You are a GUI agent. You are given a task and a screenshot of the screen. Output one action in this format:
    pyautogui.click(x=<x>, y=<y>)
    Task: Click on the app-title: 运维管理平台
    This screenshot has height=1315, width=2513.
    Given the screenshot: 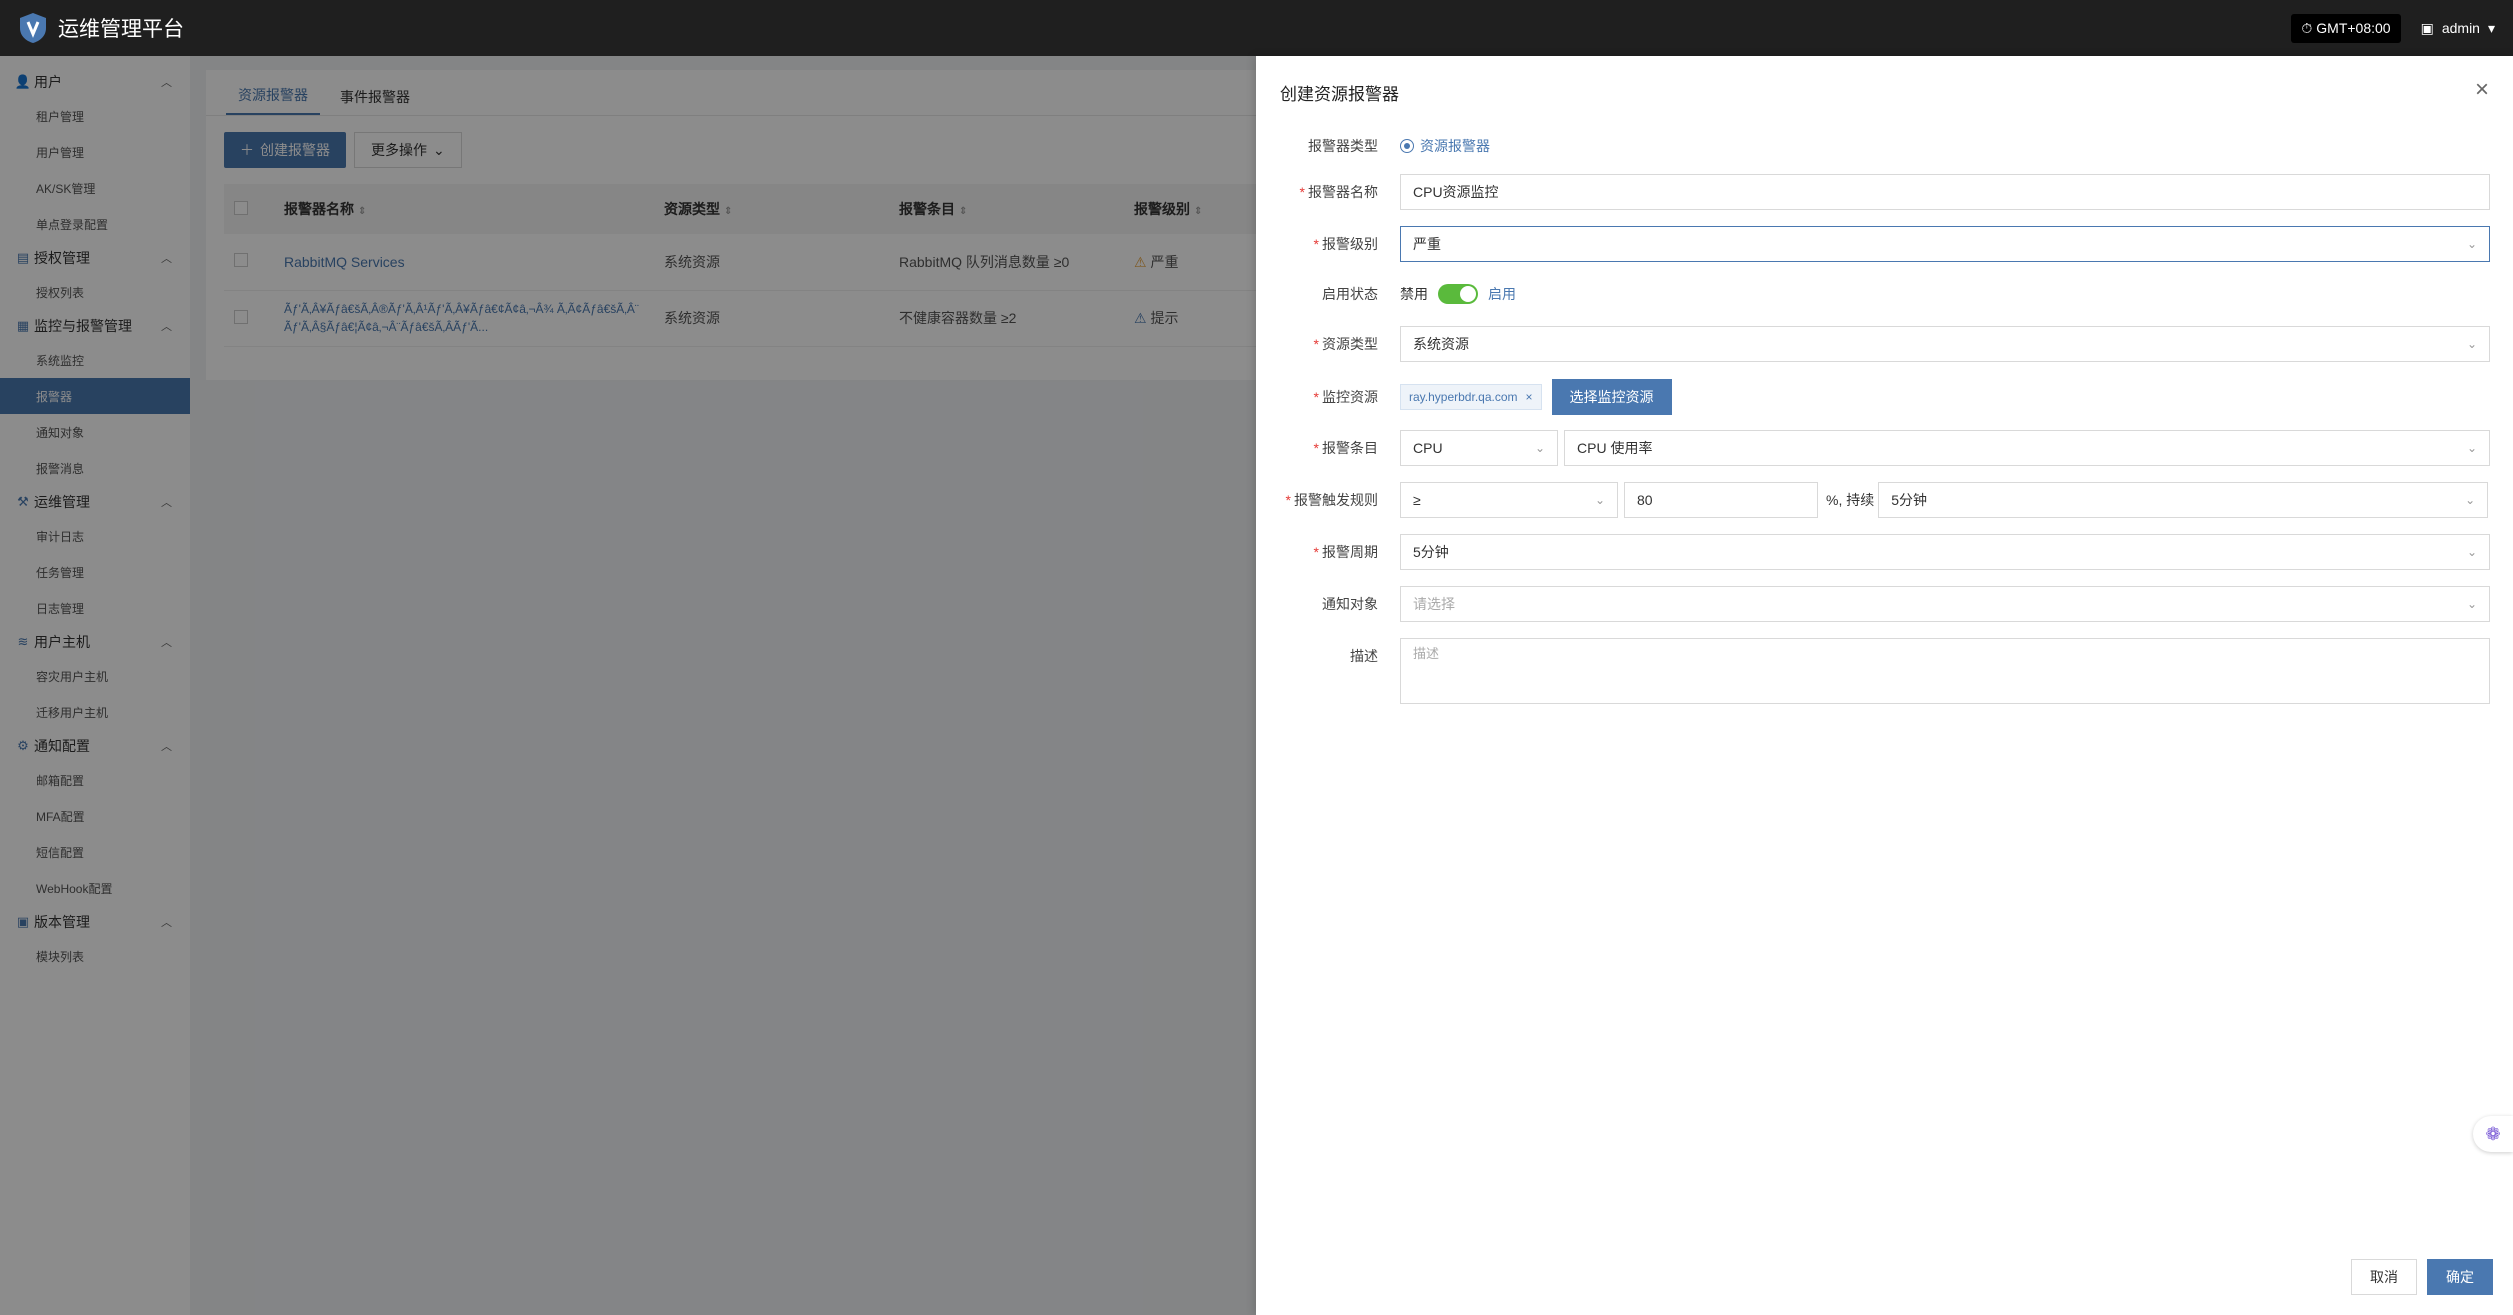 What is the action you would take?
    pyautogui.click(x=121, y=29)
    